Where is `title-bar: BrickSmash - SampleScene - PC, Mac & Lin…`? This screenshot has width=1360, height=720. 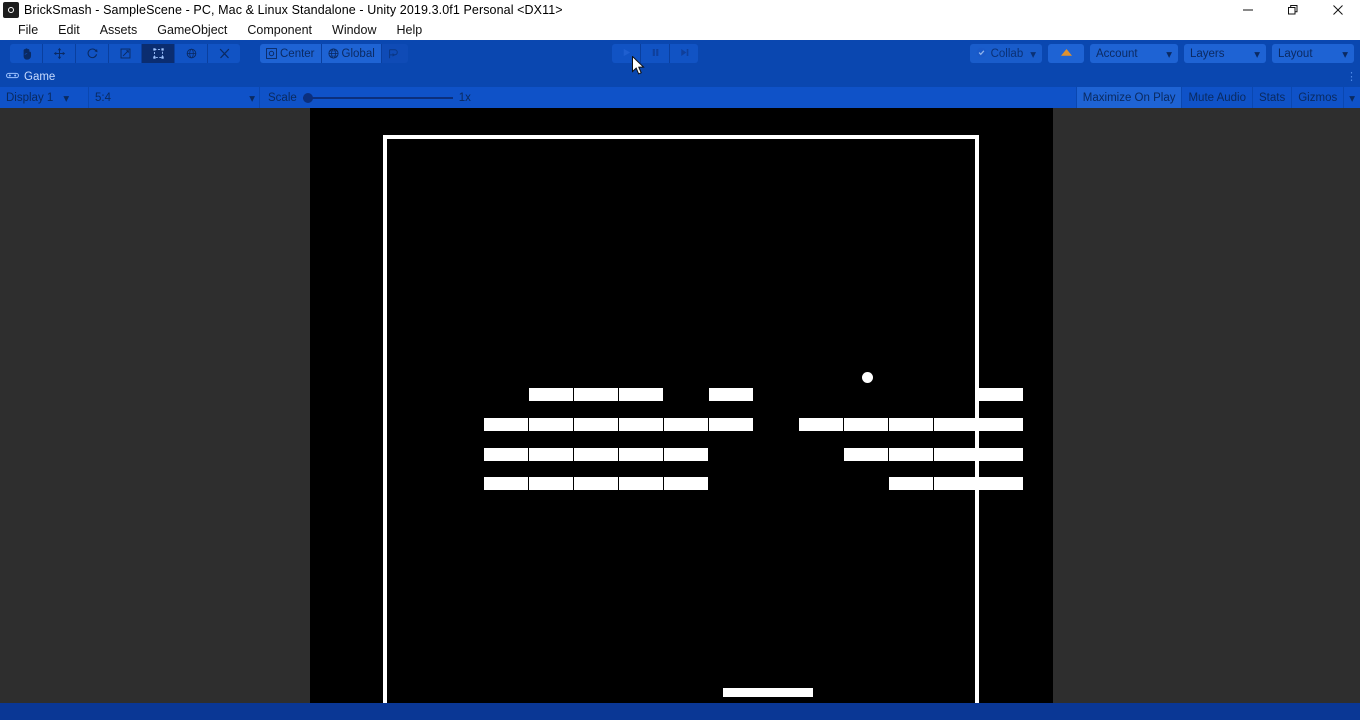 title-bar: BrickSmash - SampleScene - PC, Mac & Lin… is located at coordinates (680, 10).